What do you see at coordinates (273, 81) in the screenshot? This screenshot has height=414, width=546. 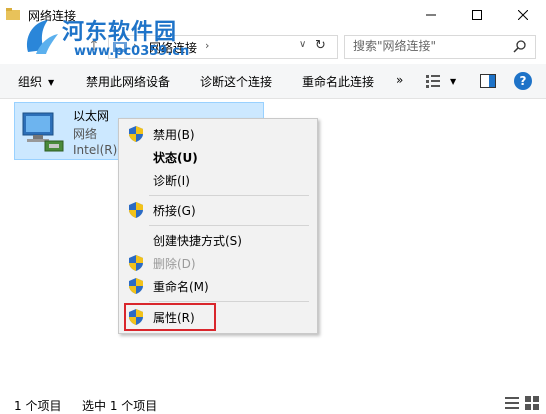 I see `command-bar: 组织 ▼ 禁用此网络设备 诊断这个连接 重命名此连接 » ▼ ?` at bounding box center [273, 81].